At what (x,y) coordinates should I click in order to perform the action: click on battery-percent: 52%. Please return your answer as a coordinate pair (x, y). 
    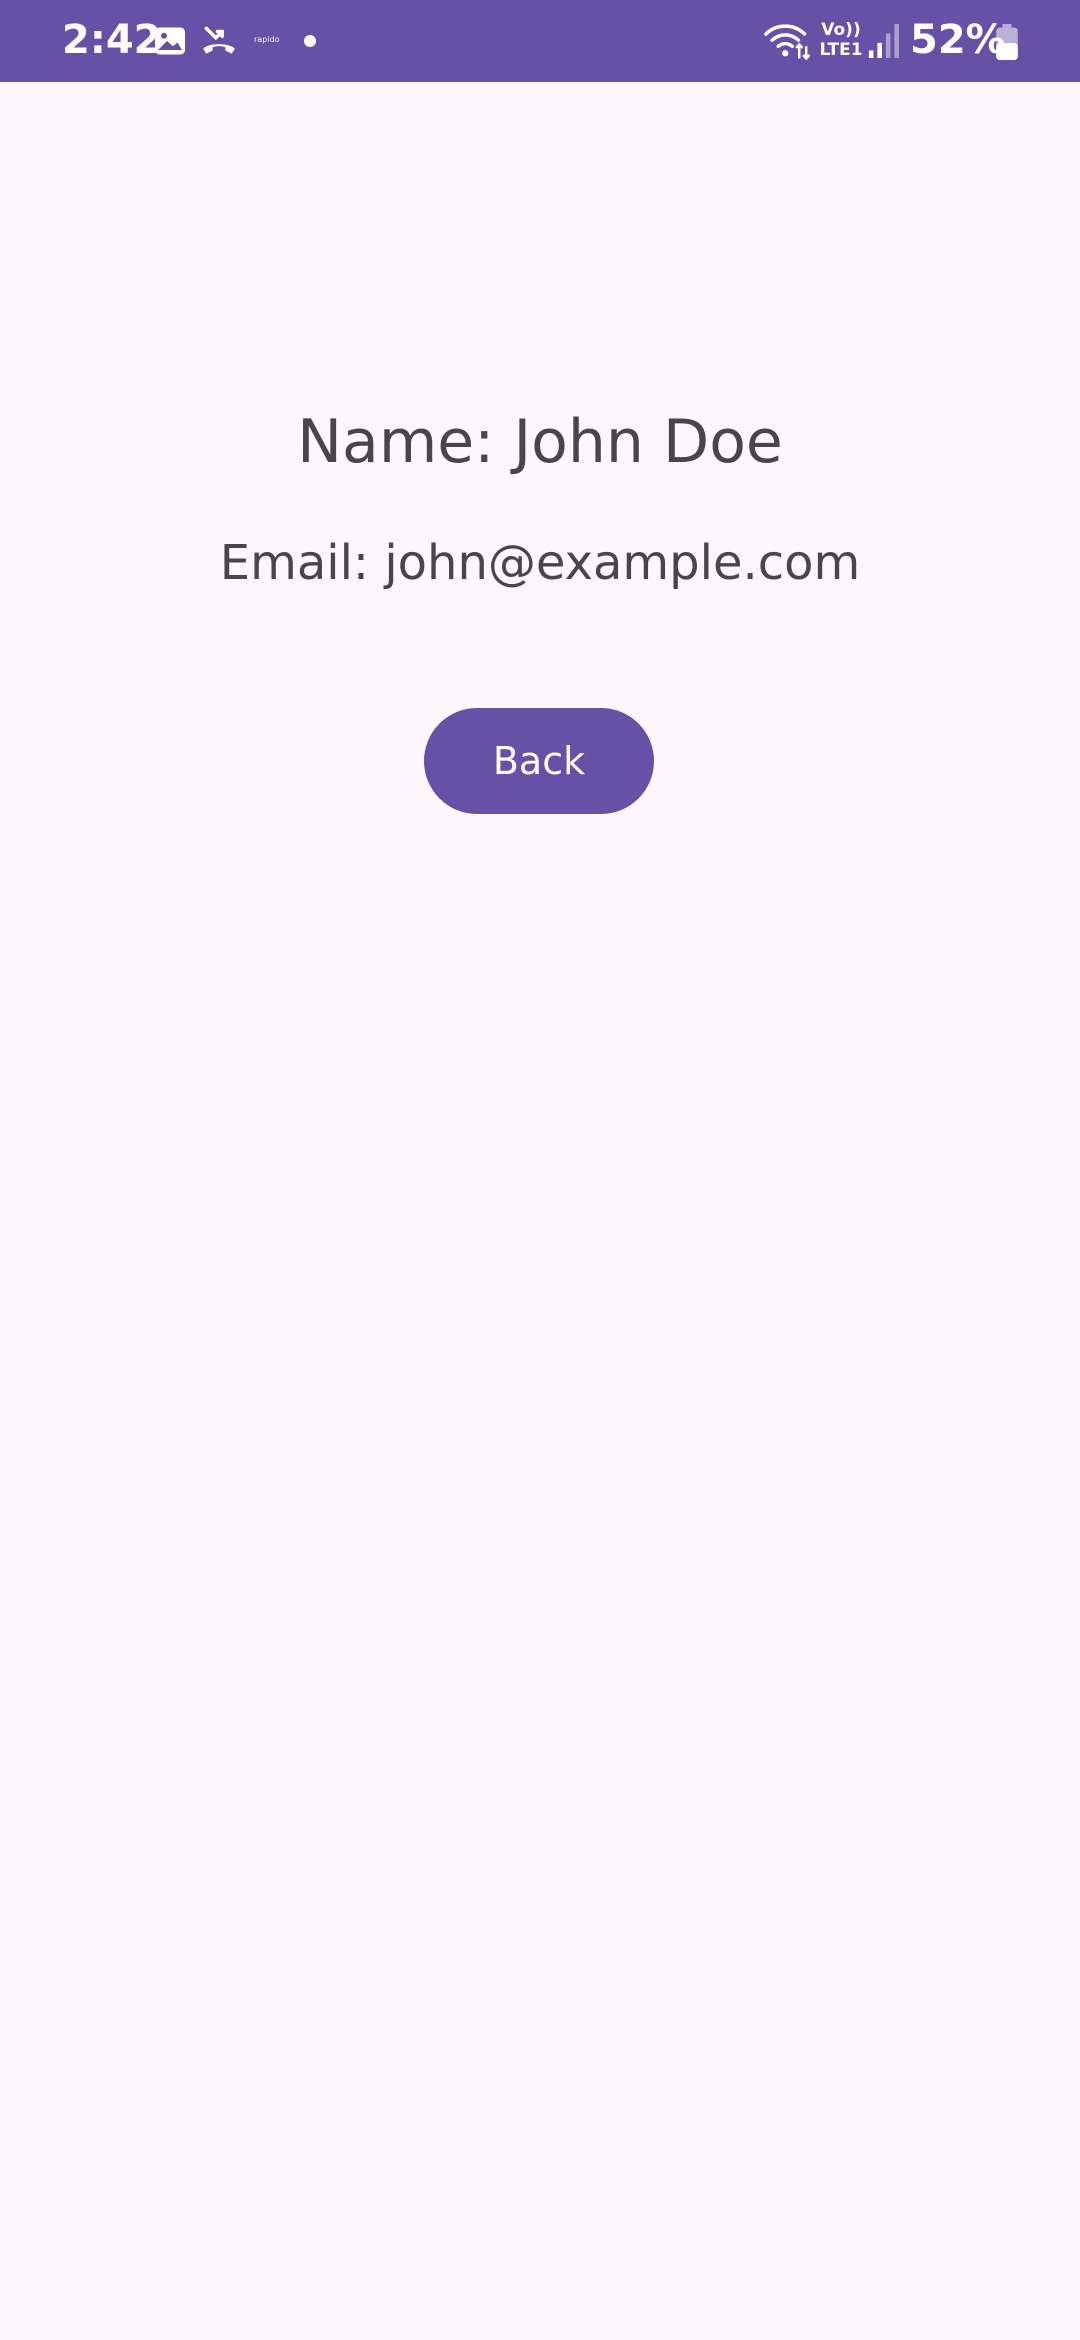
    Looking at the image, I should click on (958, 40).